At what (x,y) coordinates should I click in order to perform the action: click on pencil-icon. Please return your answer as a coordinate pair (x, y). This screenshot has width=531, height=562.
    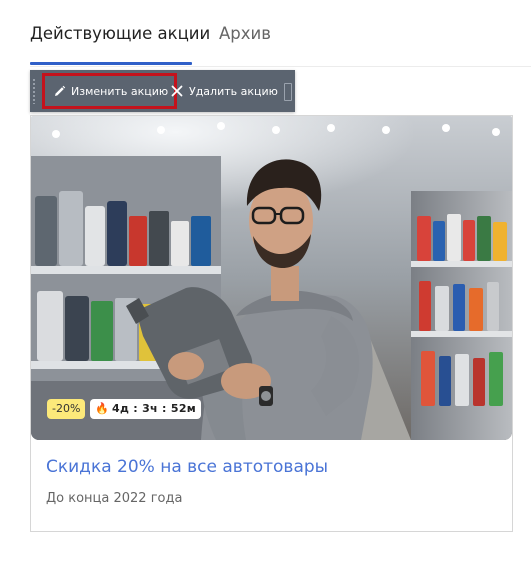
    Looking at the image, I should click on (59, 91).